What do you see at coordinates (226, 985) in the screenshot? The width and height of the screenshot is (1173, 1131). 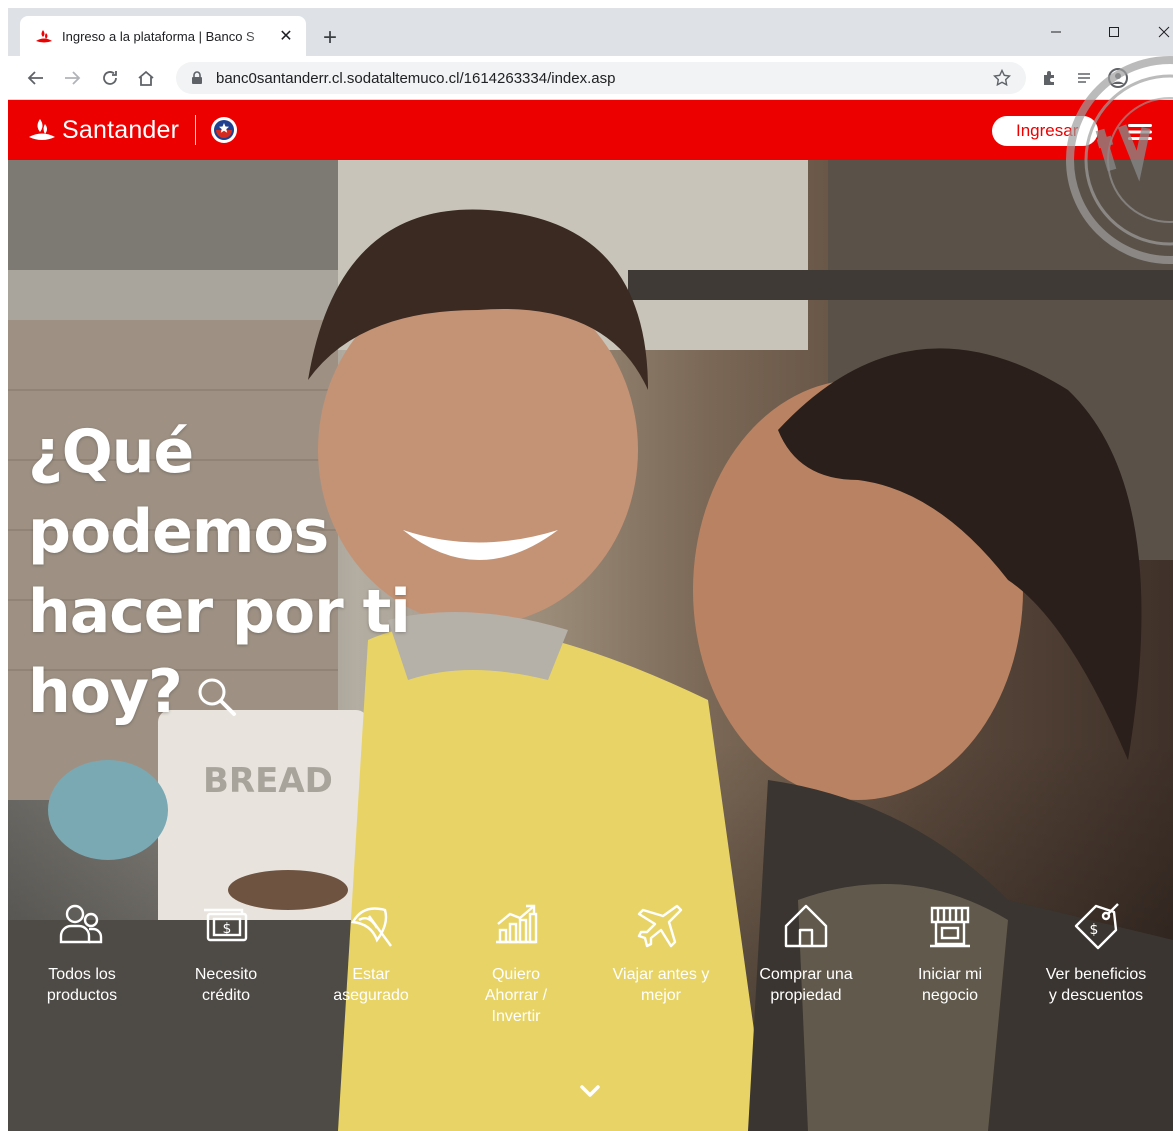 I see `quick-link-label: Necesito crédito` at bounding box center [226, 985].